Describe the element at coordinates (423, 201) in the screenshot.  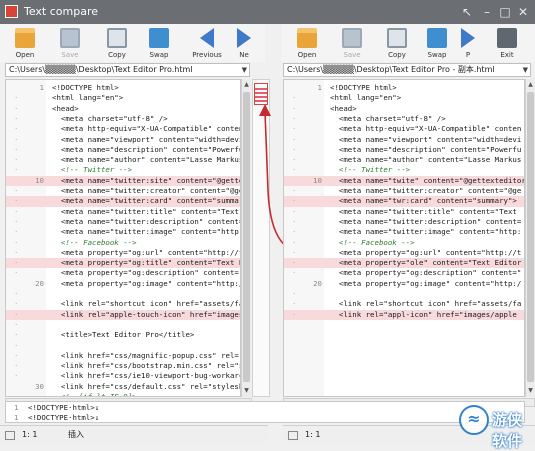
I see `code-text: <meta name="twr:card" content="summary">` at that location.